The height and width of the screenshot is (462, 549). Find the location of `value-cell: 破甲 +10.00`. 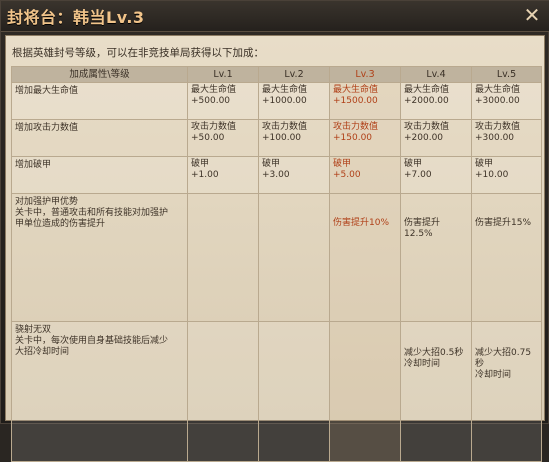

value-cell: 破甲 +10.00 is located at coordinates (506, 175).